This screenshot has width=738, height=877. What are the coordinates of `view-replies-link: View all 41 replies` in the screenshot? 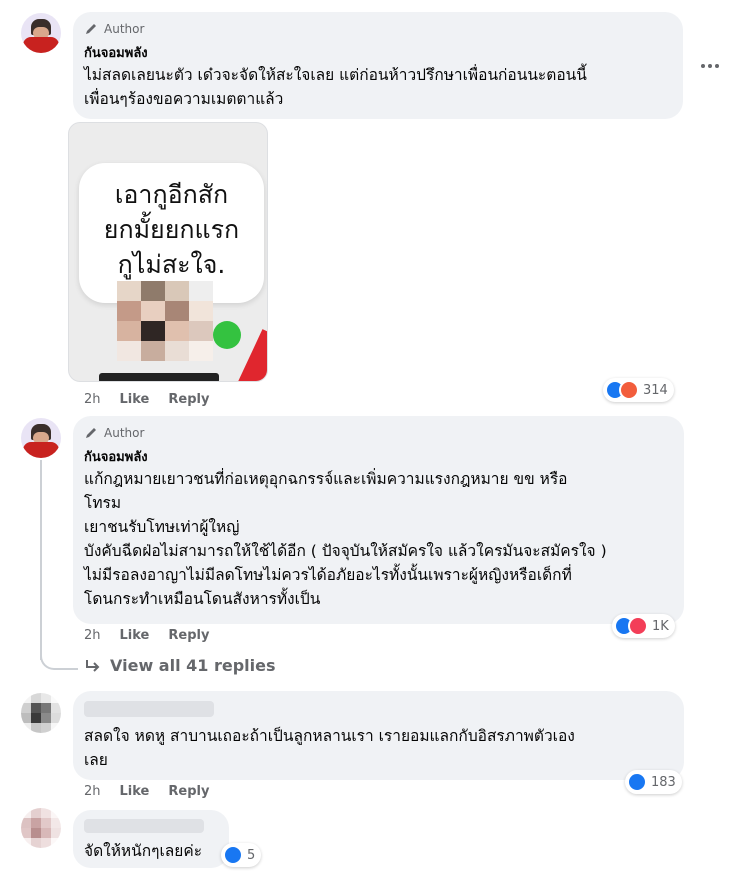 It's located at (180, 665).